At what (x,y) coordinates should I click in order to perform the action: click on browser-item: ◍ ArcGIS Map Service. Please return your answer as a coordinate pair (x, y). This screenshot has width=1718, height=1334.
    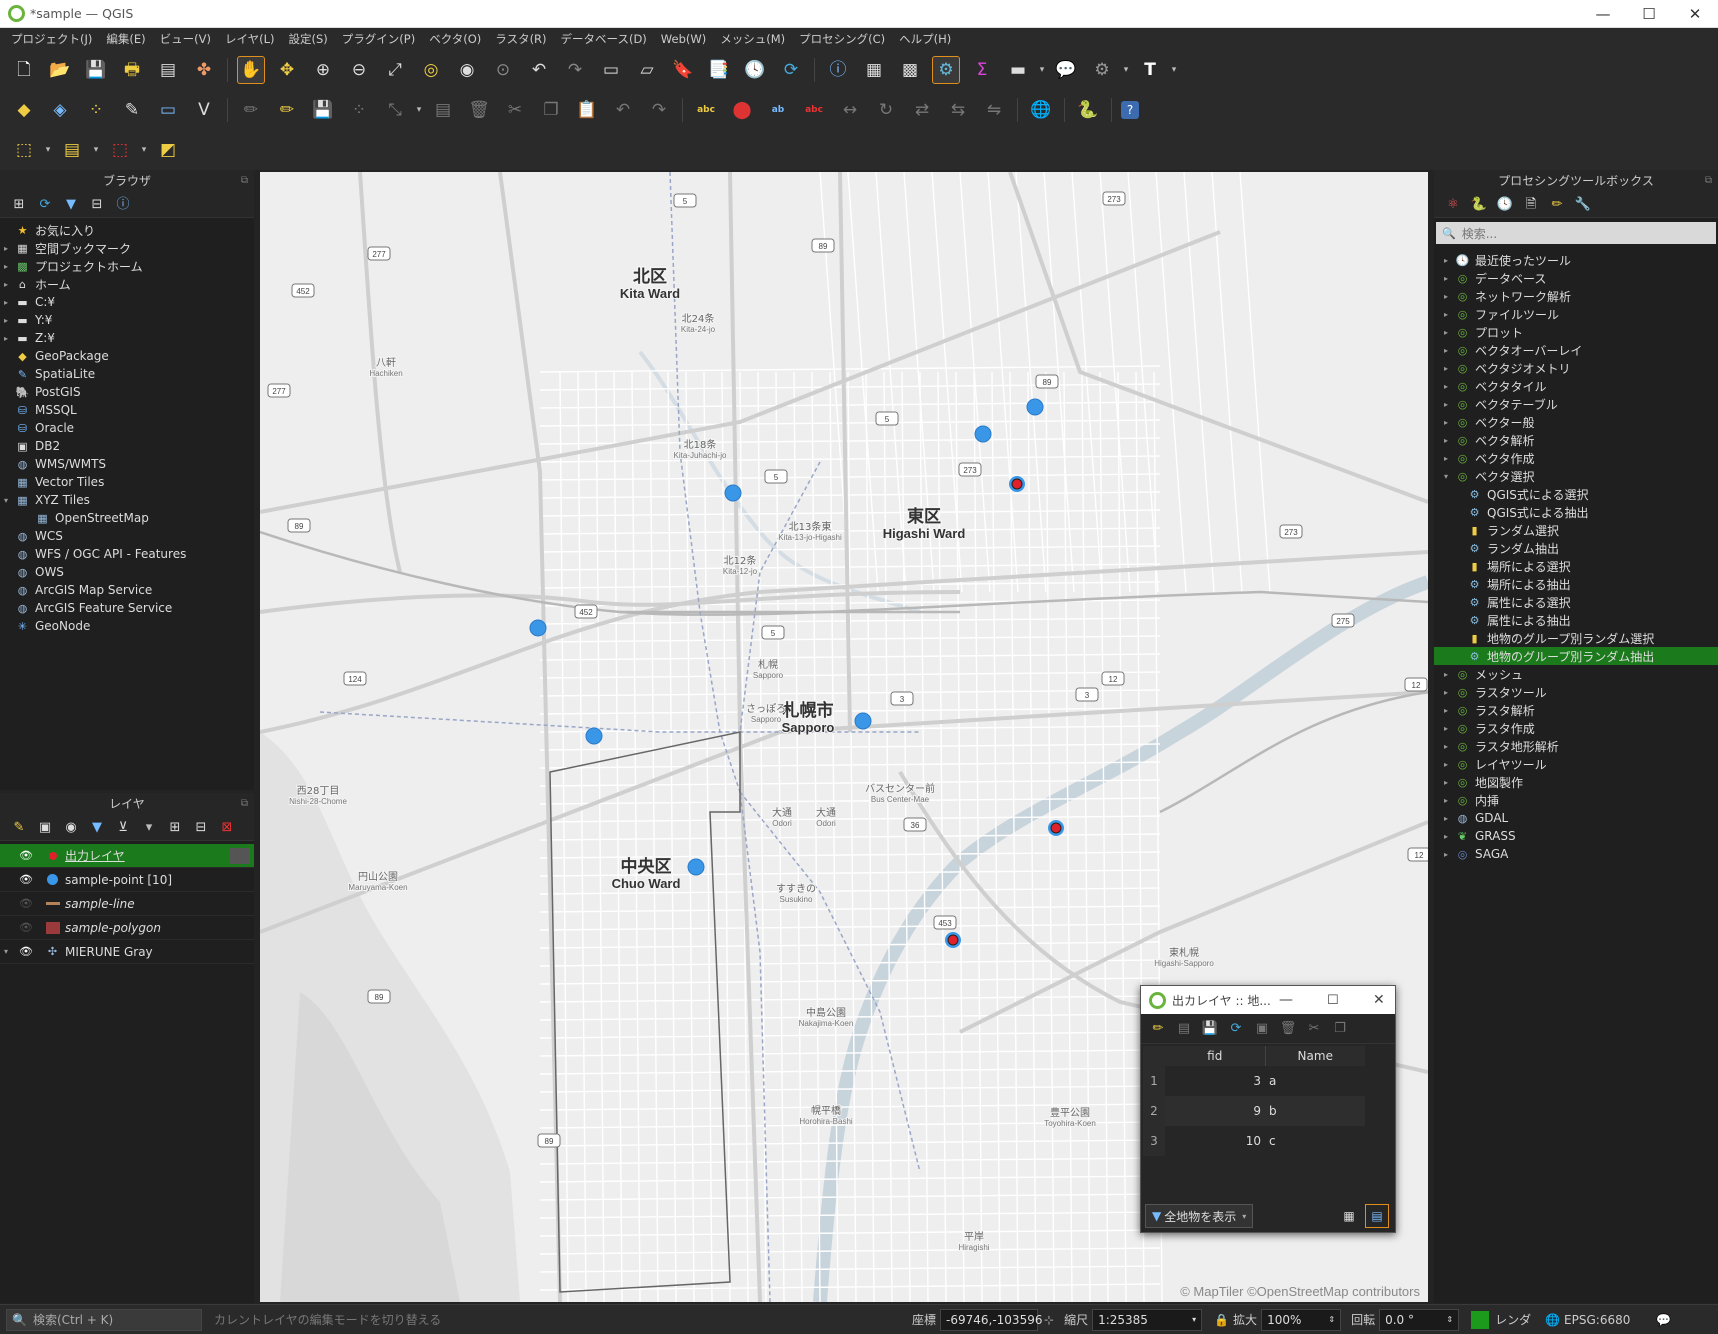
    Looking at the image, I should click on (127, 590).